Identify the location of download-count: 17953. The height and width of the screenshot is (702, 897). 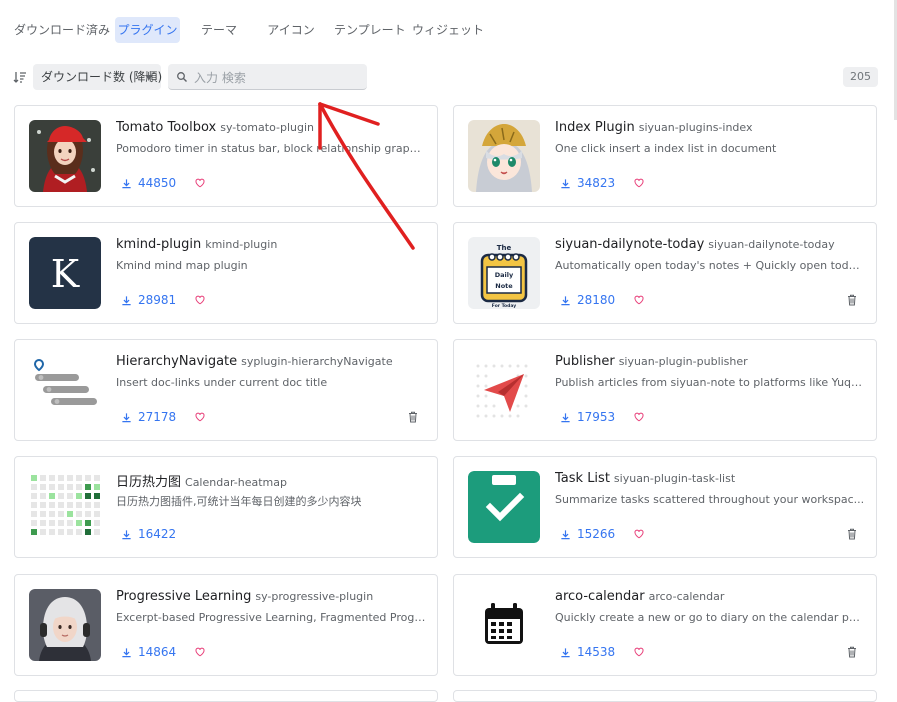
(587, 417).